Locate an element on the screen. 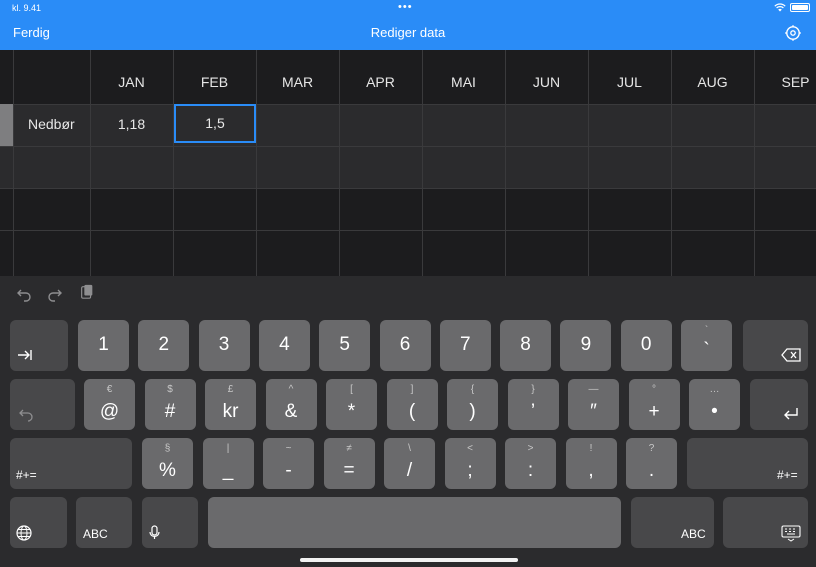  shift-symbols-left-key: #+= is located at coordinates (71, 463).